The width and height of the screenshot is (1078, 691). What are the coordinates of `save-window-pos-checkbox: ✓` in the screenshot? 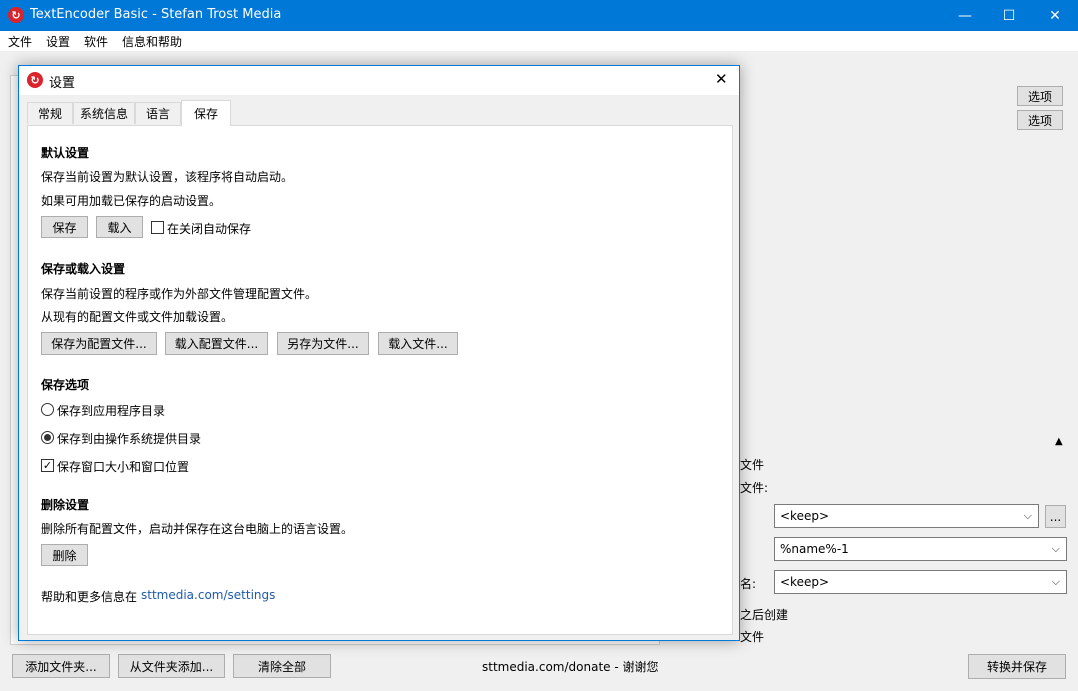 It's located at (47, 465).